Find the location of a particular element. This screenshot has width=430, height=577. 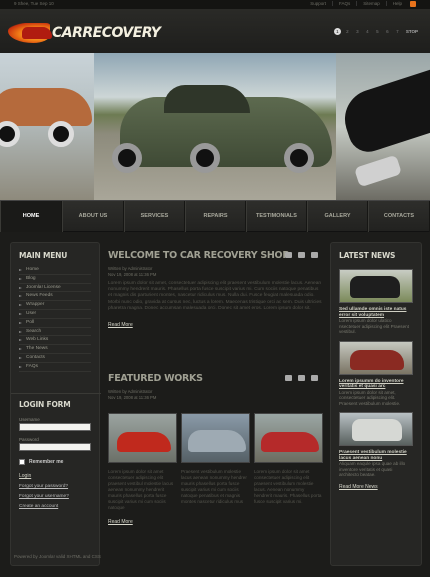

menu-item: Web Links is located at coordinates (55, 341).